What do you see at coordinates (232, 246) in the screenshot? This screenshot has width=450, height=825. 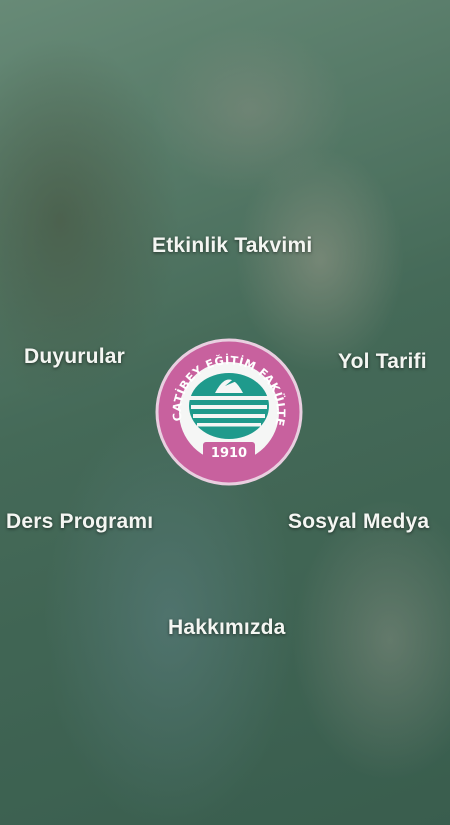 I see `menu-item-events-calendar: Etkinlik Takvimi` at bounding box center [232, 246].